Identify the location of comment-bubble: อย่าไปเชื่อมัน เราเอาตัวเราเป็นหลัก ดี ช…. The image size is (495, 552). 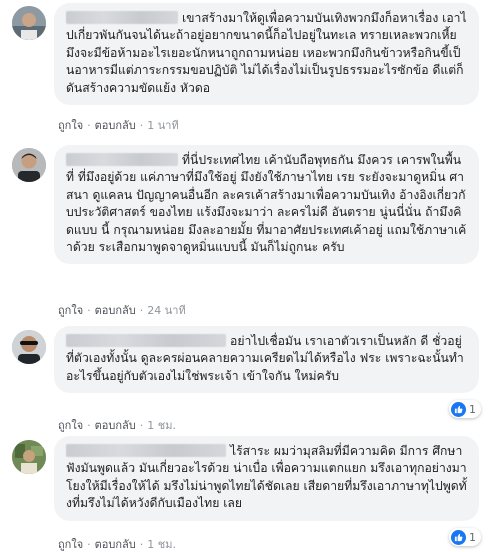
(266, 360).